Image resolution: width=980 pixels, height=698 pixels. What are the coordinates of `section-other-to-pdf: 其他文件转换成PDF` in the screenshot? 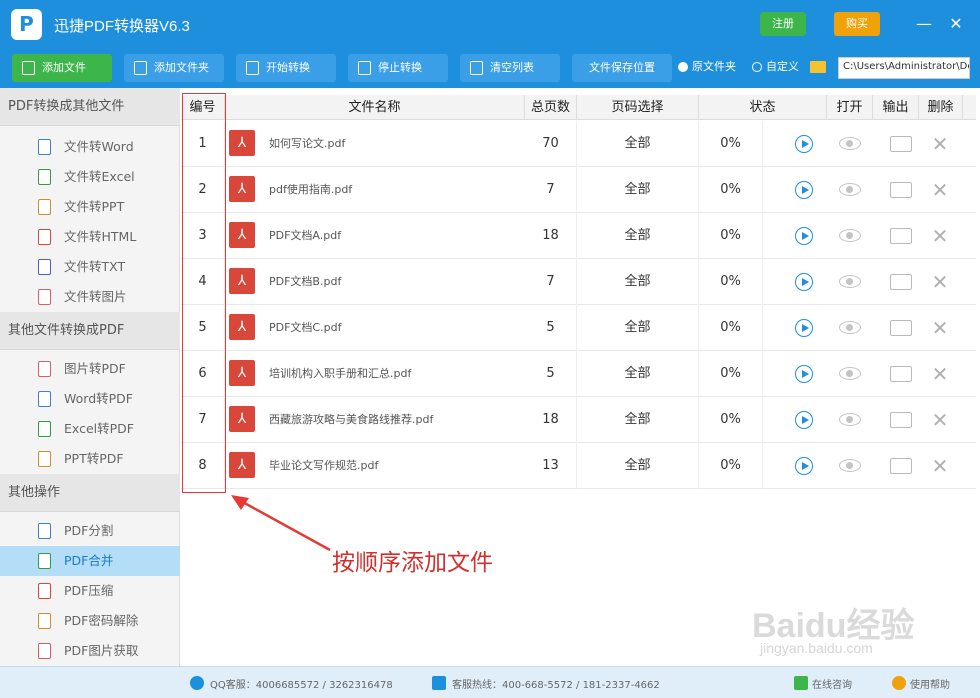 It's located at (90, 331).